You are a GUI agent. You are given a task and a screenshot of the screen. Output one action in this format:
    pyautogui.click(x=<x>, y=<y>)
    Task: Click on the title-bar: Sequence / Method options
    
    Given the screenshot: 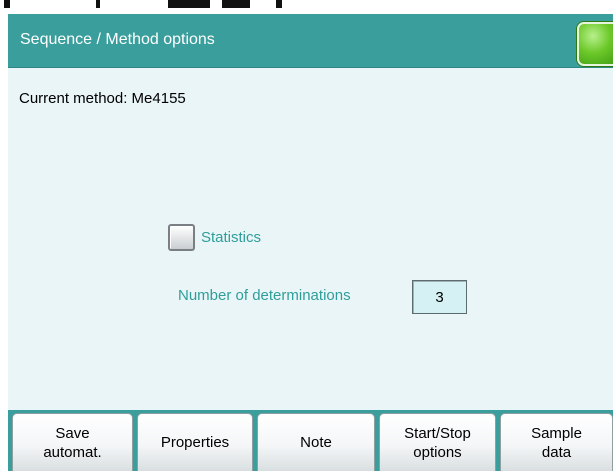 What is the action you would take?
    pyautogui.click(x=310, y=41)
    